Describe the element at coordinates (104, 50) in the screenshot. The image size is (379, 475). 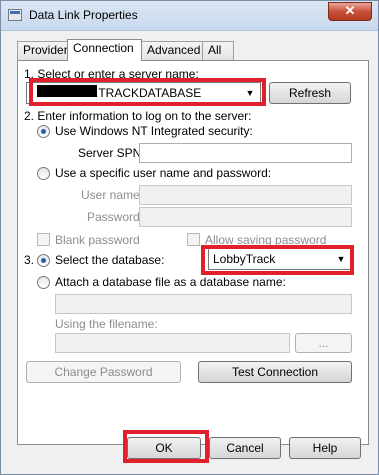
I see `tab-connection: Connection` at that location.